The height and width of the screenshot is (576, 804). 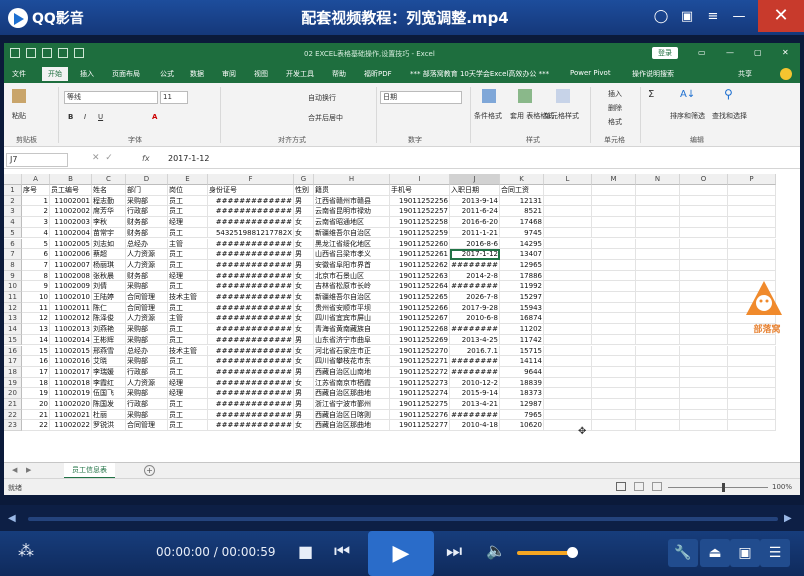 I want to click on grid-cell: 13407, so click(x=522, y=254).